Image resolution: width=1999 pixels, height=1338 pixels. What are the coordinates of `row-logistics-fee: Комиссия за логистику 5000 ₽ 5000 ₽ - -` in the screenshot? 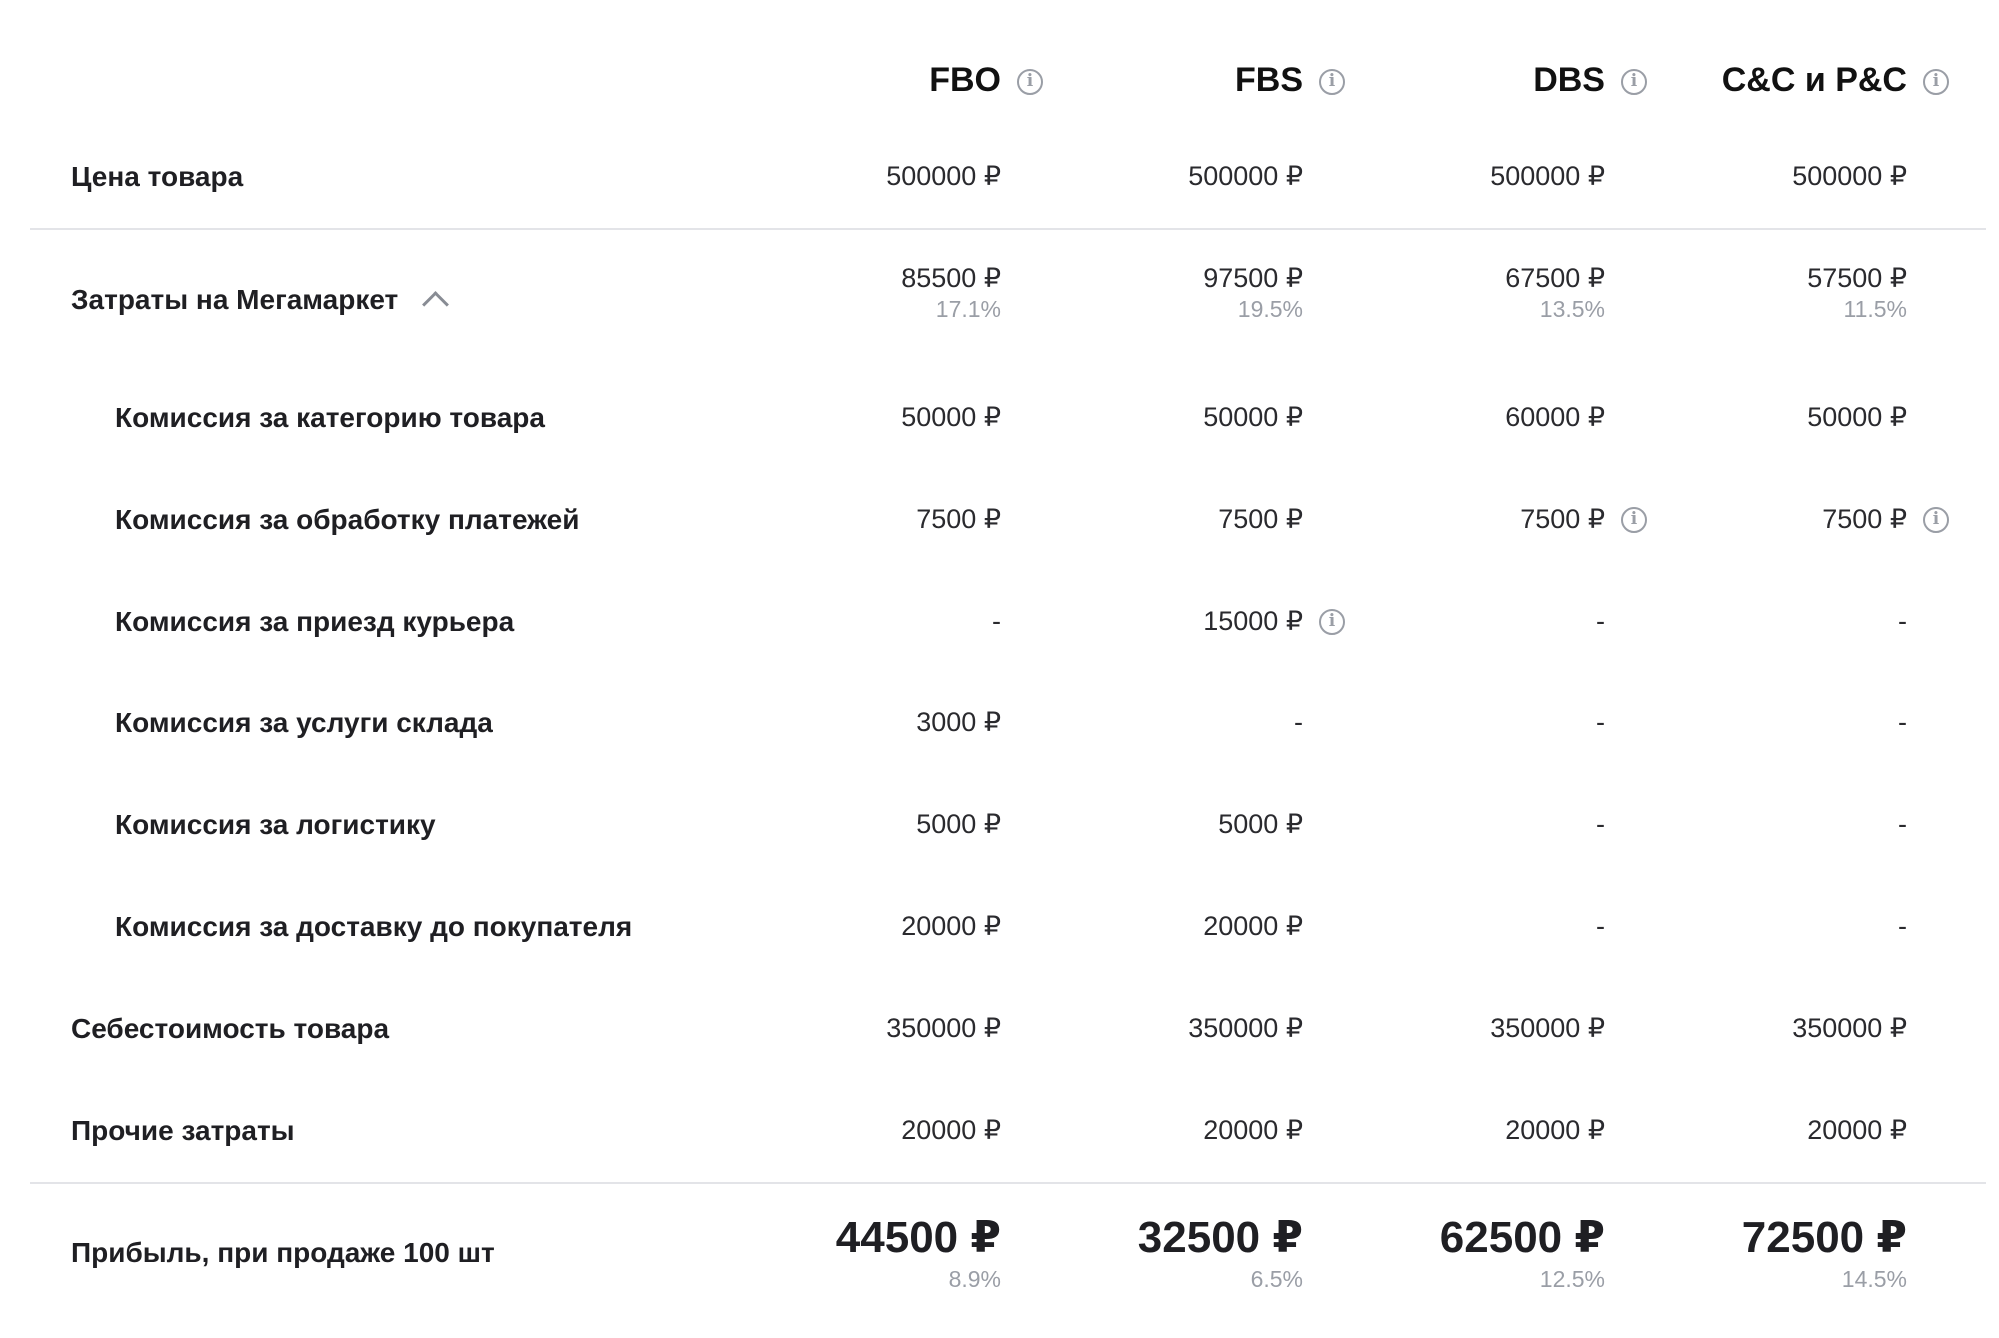 It's located at (999, 828).